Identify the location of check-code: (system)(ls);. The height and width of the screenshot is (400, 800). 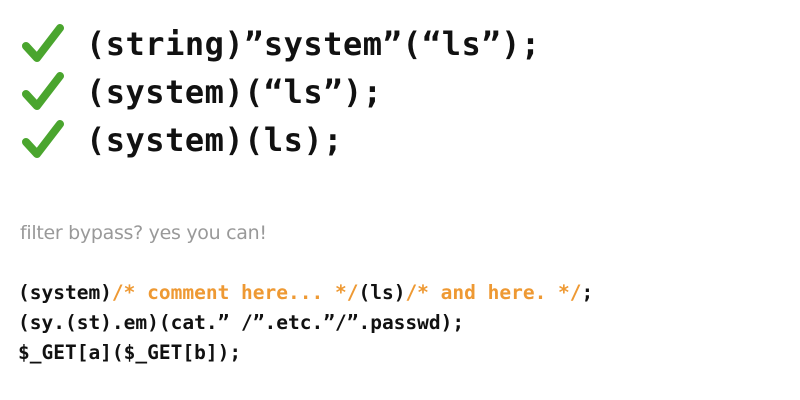
(214, 140).